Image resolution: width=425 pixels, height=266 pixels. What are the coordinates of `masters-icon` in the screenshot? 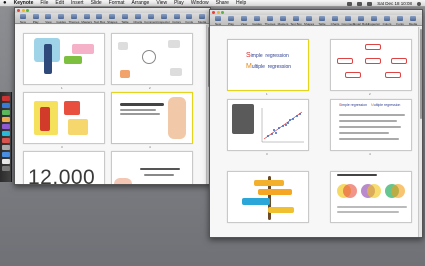 It's located at (283, 18).